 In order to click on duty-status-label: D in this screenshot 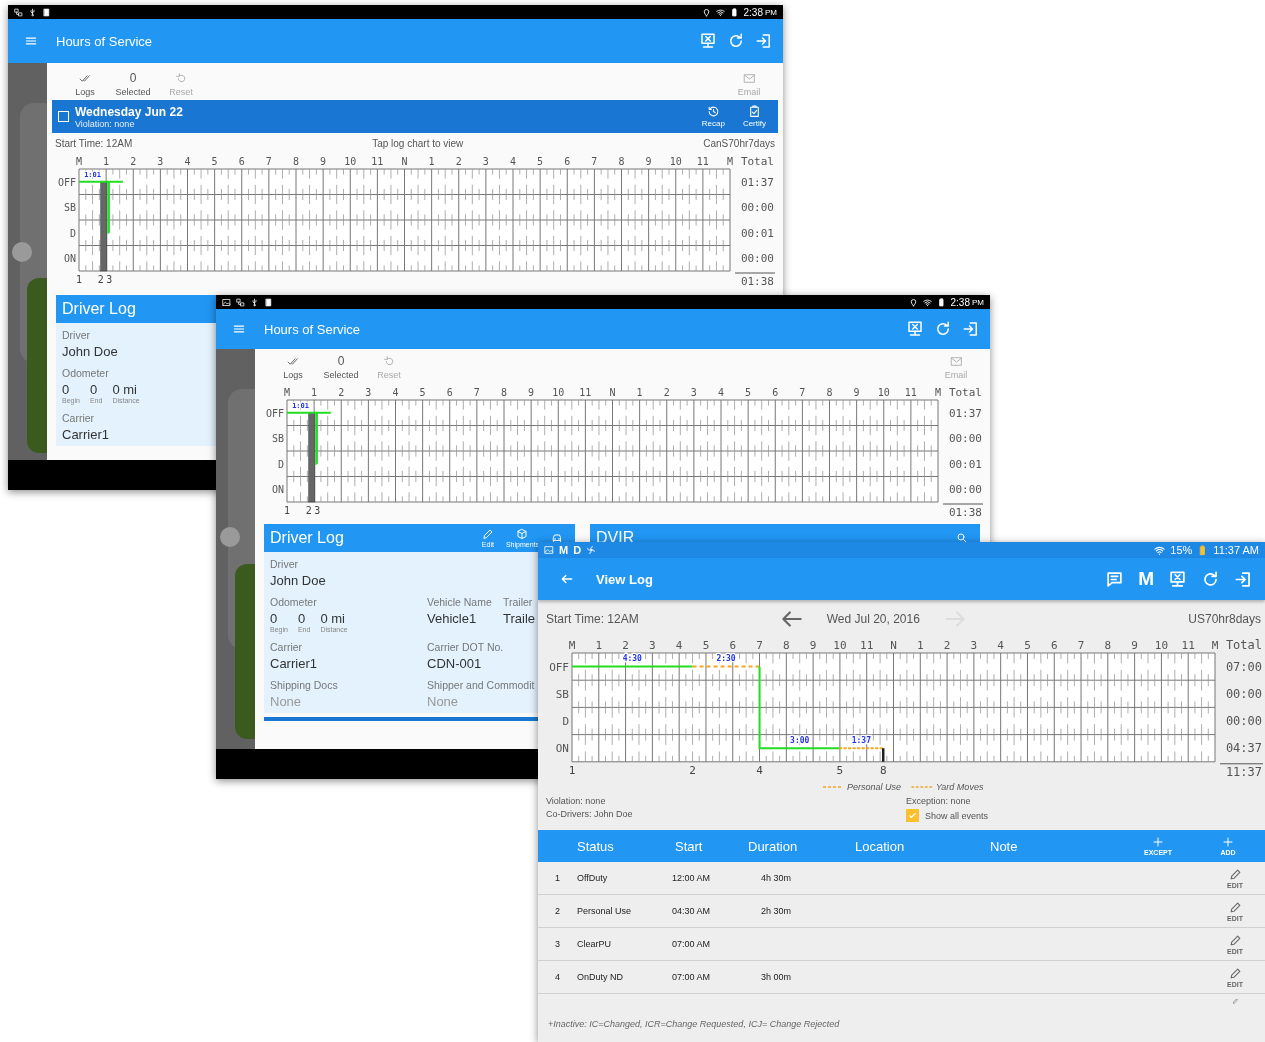, I will do `click(565, 721)`.